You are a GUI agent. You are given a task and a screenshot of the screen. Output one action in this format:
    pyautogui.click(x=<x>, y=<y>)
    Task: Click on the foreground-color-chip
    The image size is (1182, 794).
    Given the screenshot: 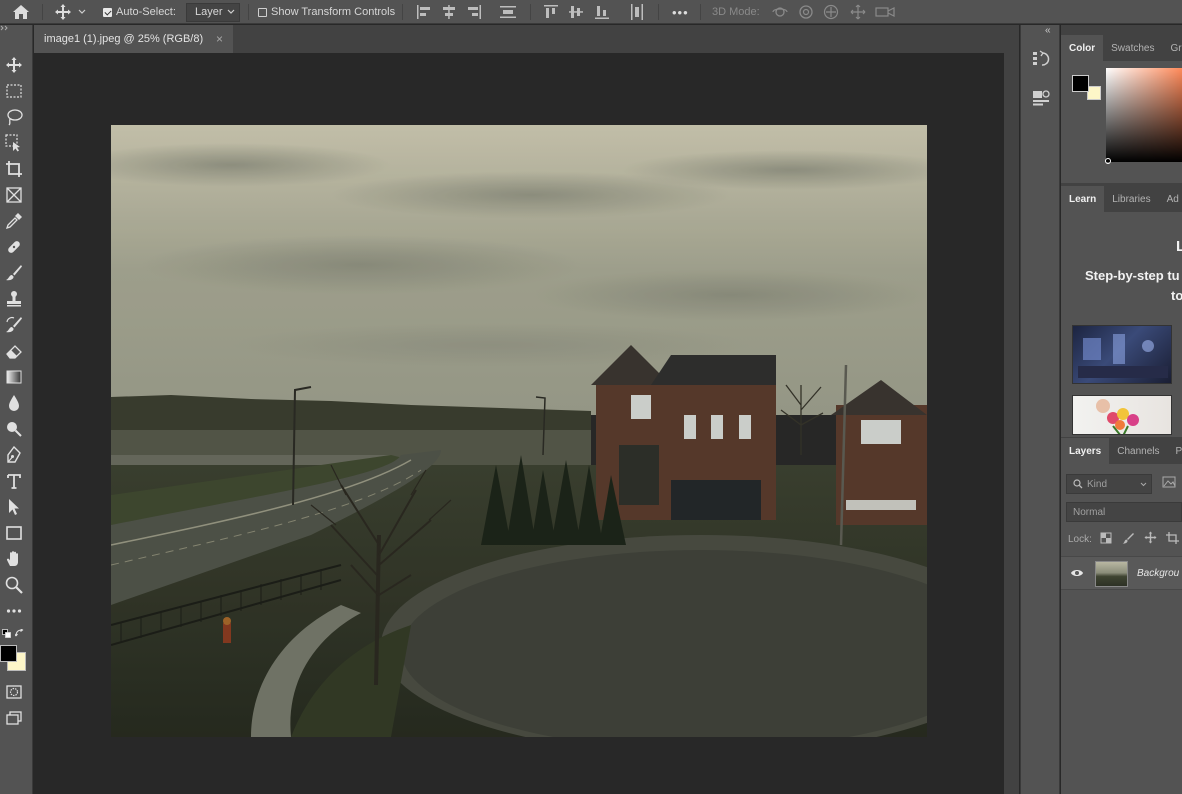 What is the action you would take?
    pyautogui.click(x=1080, y=83)
    